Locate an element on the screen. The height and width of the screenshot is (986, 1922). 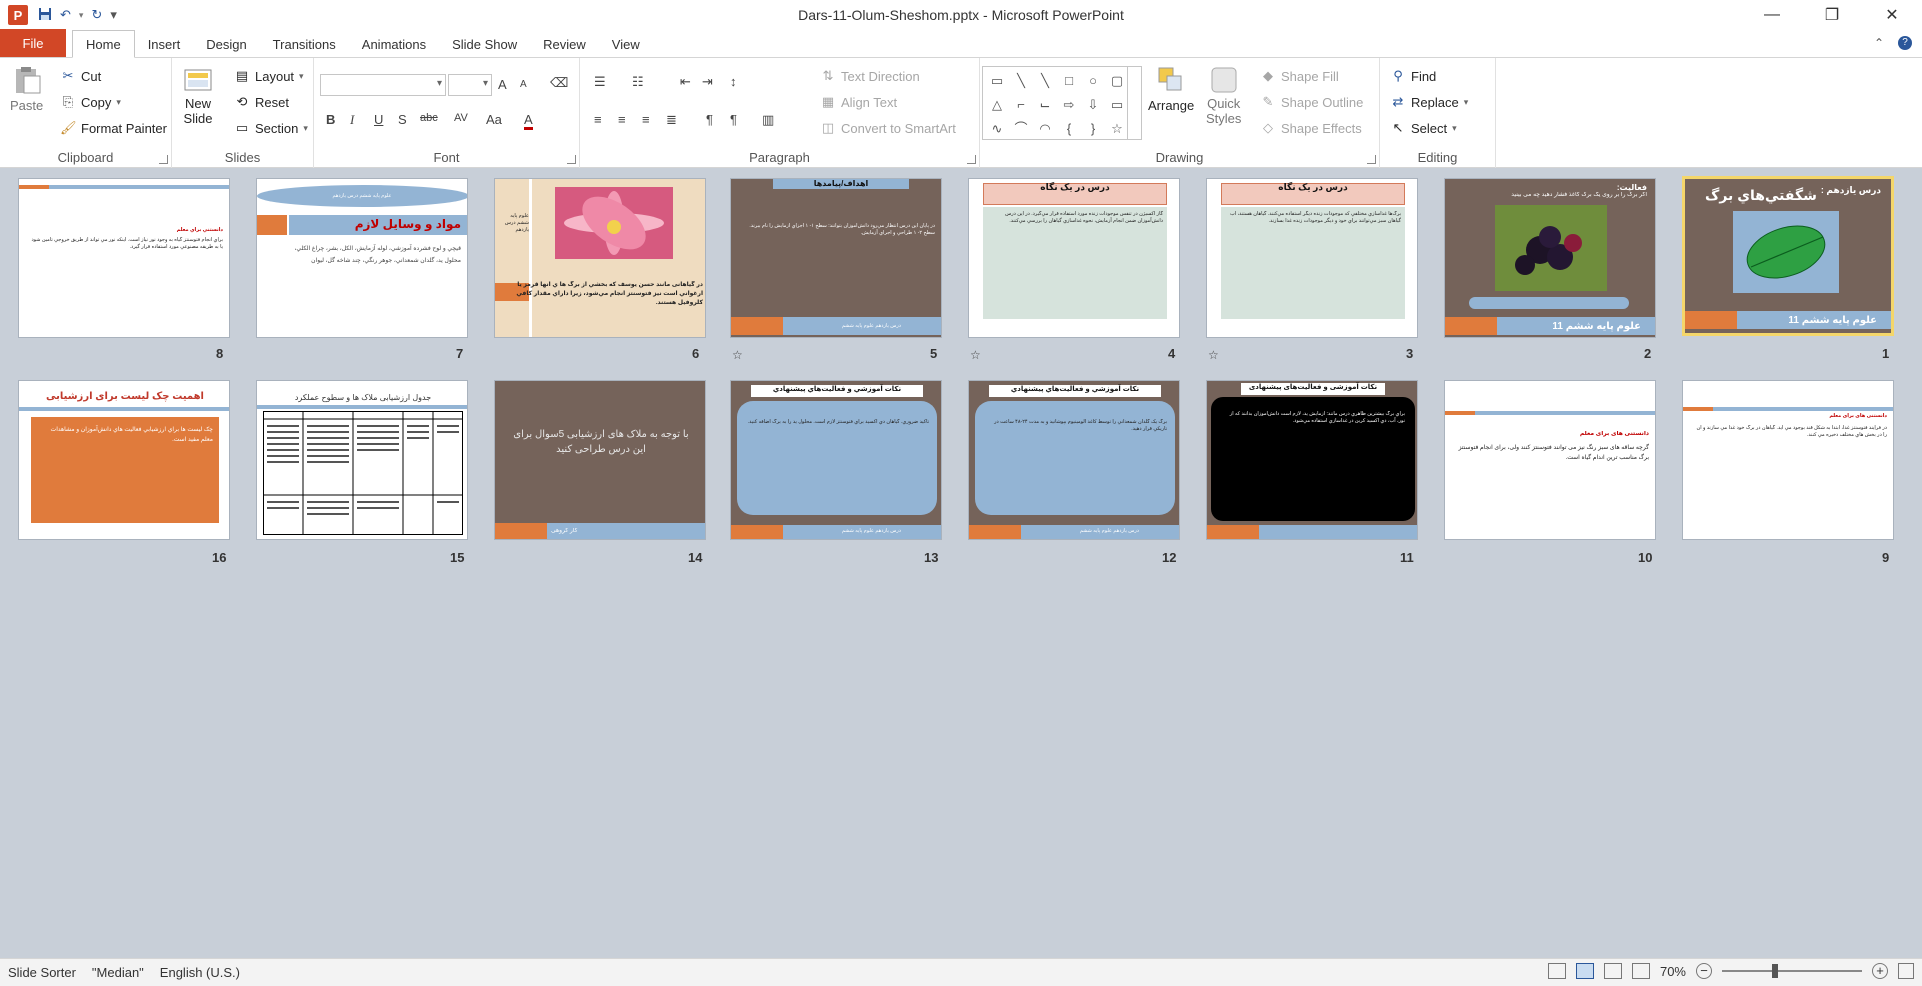
new-slide-button: New Slide is located at coordinates (198, 95).